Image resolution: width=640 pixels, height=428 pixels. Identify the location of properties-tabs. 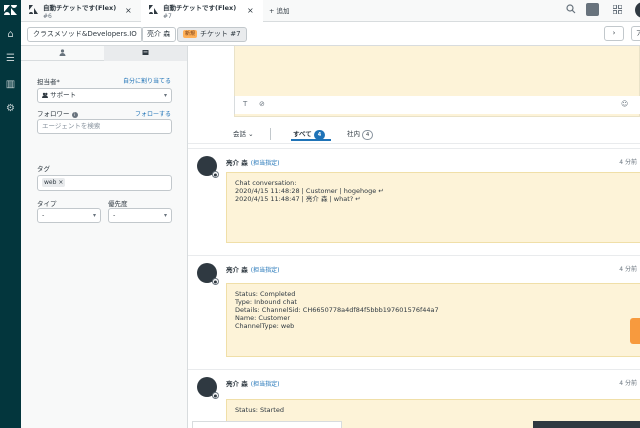
(104, 53).